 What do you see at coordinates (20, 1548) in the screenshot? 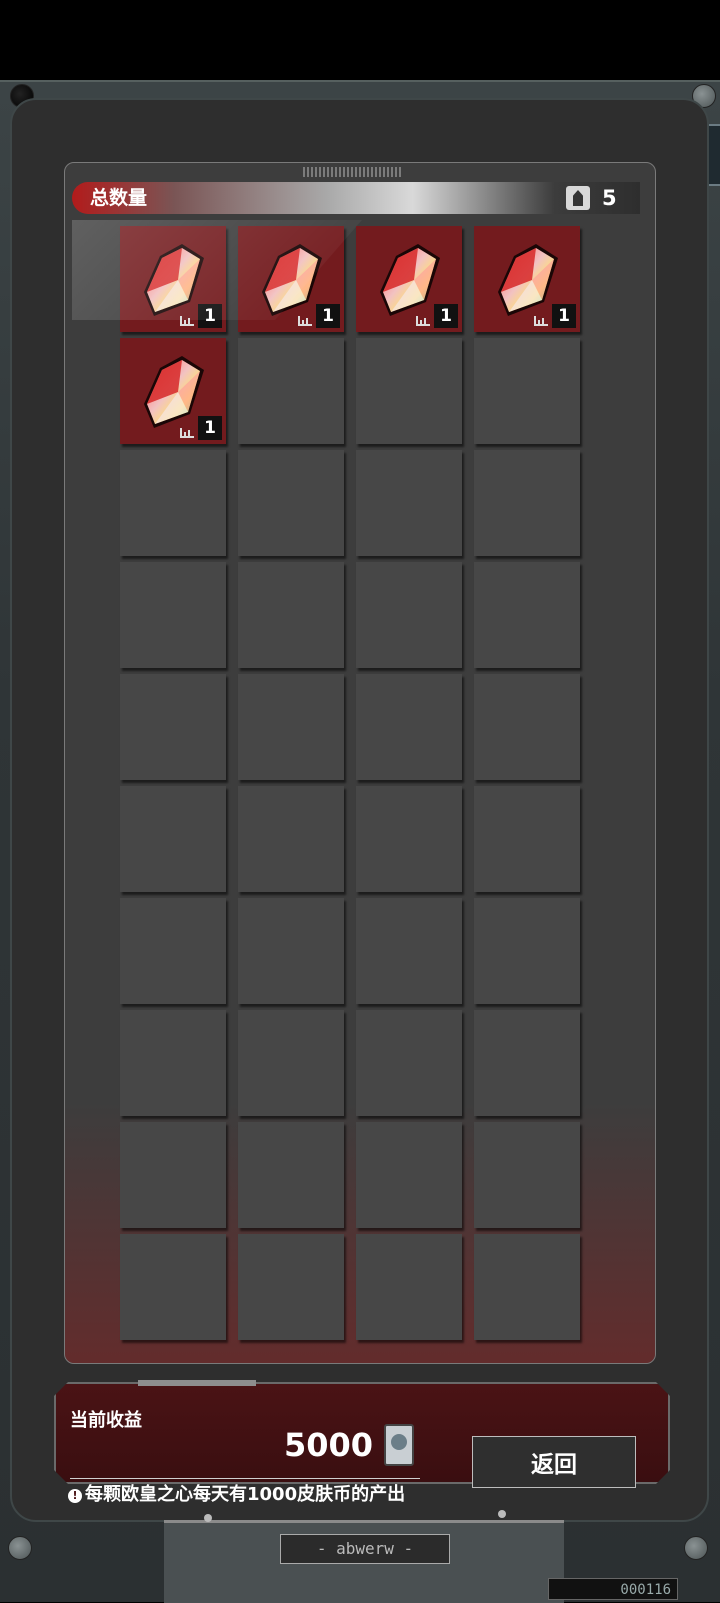
I see `bottom-left-screw` at bounding box center [20, 1548].